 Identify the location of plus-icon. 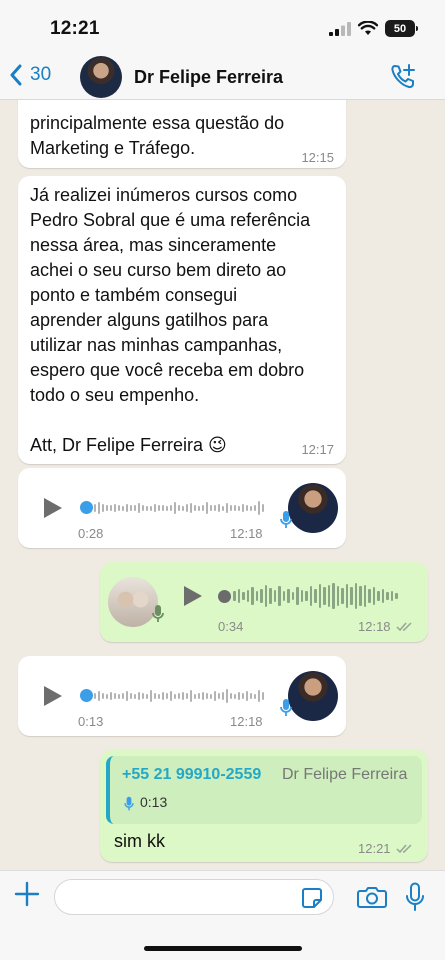
(27, 894).